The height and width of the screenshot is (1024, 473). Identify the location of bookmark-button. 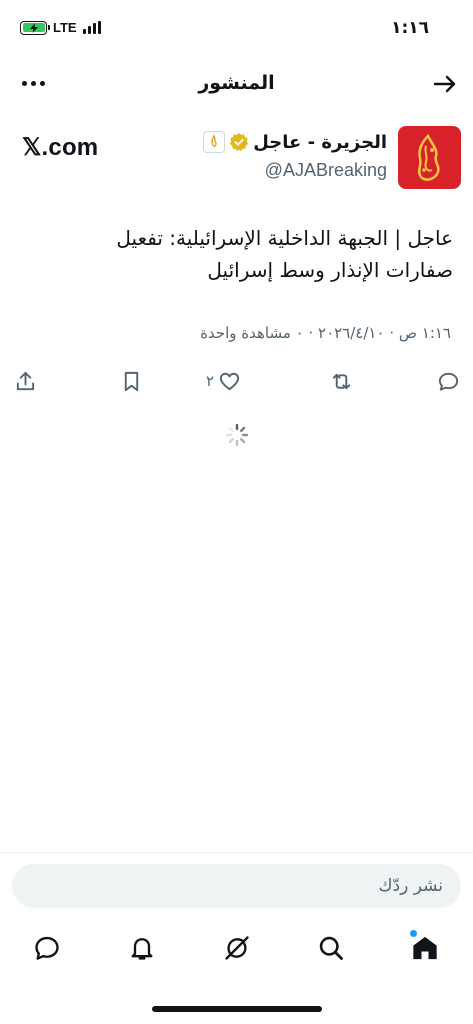
(131, 381).